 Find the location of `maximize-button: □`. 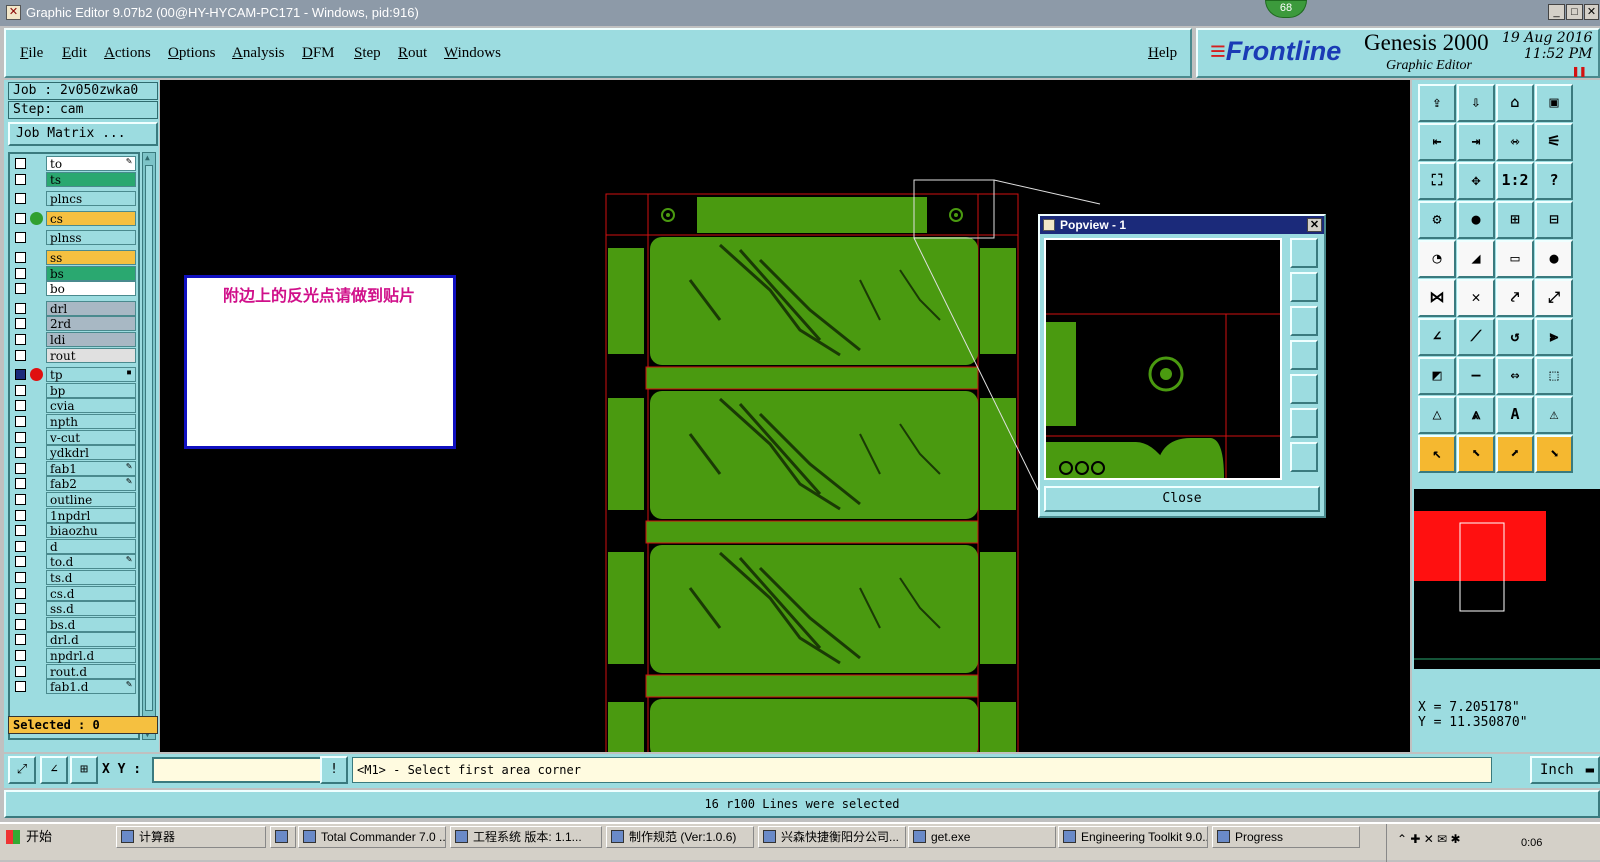

maximize-button: □ is located at coordinates (1574, 12).